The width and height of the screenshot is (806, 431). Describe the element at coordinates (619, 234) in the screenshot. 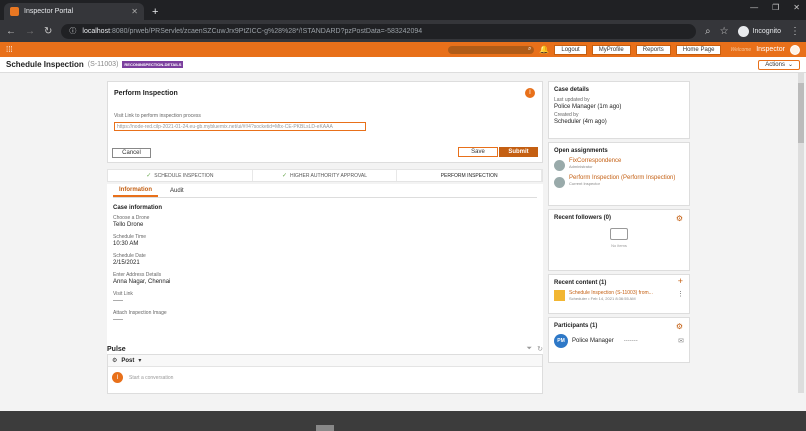

I see `inbox-icon` at that location.